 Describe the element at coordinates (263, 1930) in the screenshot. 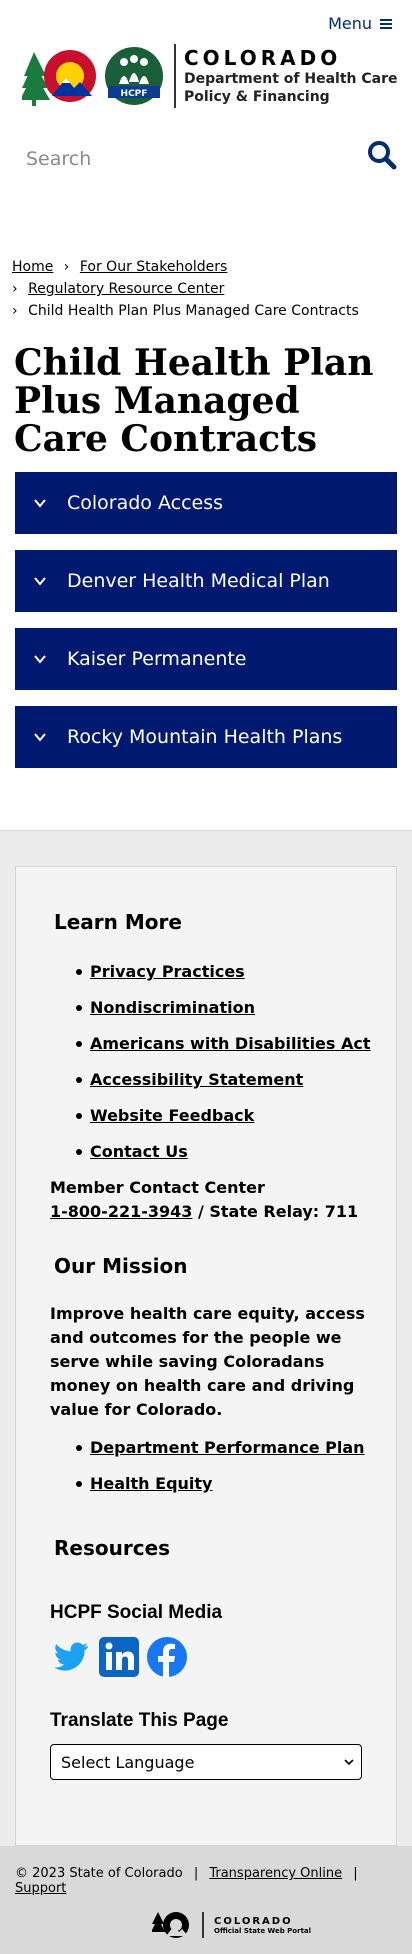

I see `portal-subtitle: Official State Web Portal` at that location.